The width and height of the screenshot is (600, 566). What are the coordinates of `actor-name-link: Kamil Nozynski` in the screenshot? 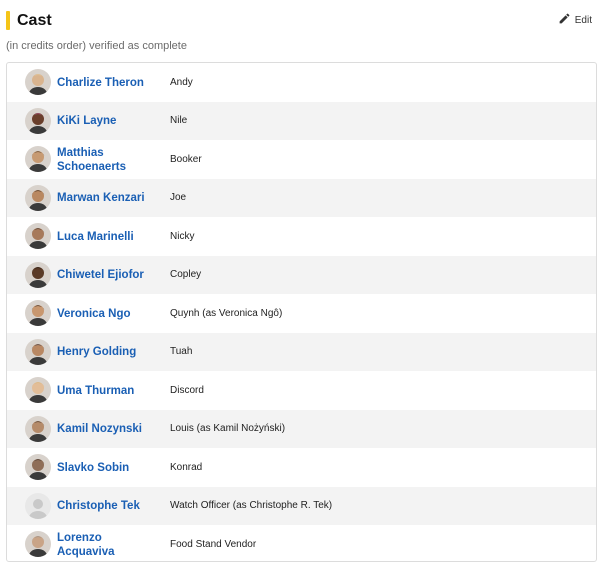 It's located at (107, 429).